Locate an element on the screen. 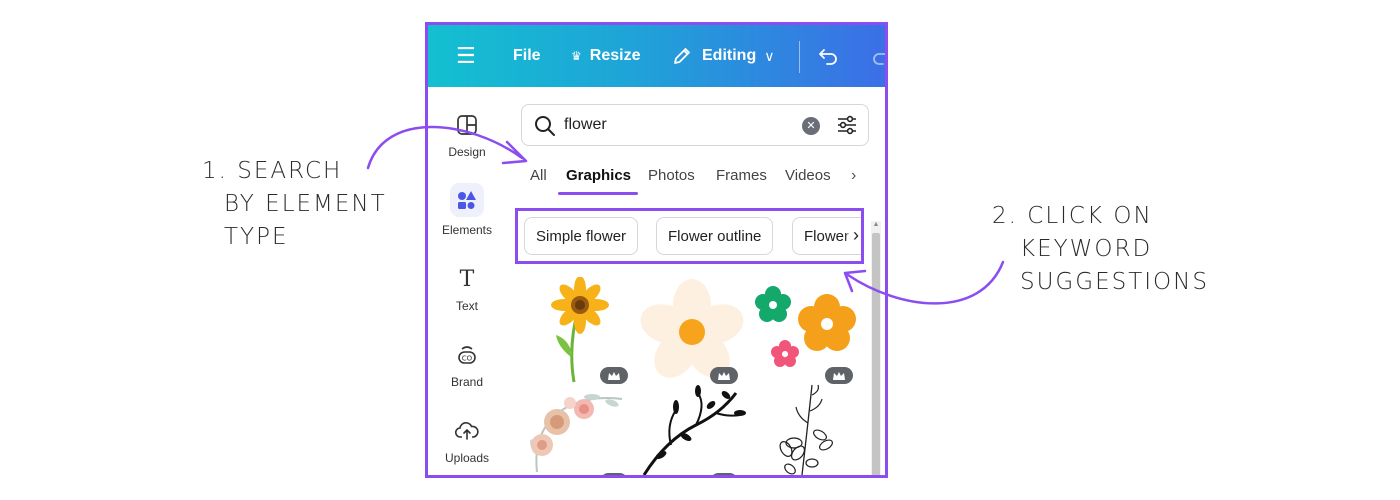 Image resolution: width=1400 pixels, height=500 pixels. side-navigation: Design Elements T Text CO Brand Uploads is located at coordinates (467, 281).